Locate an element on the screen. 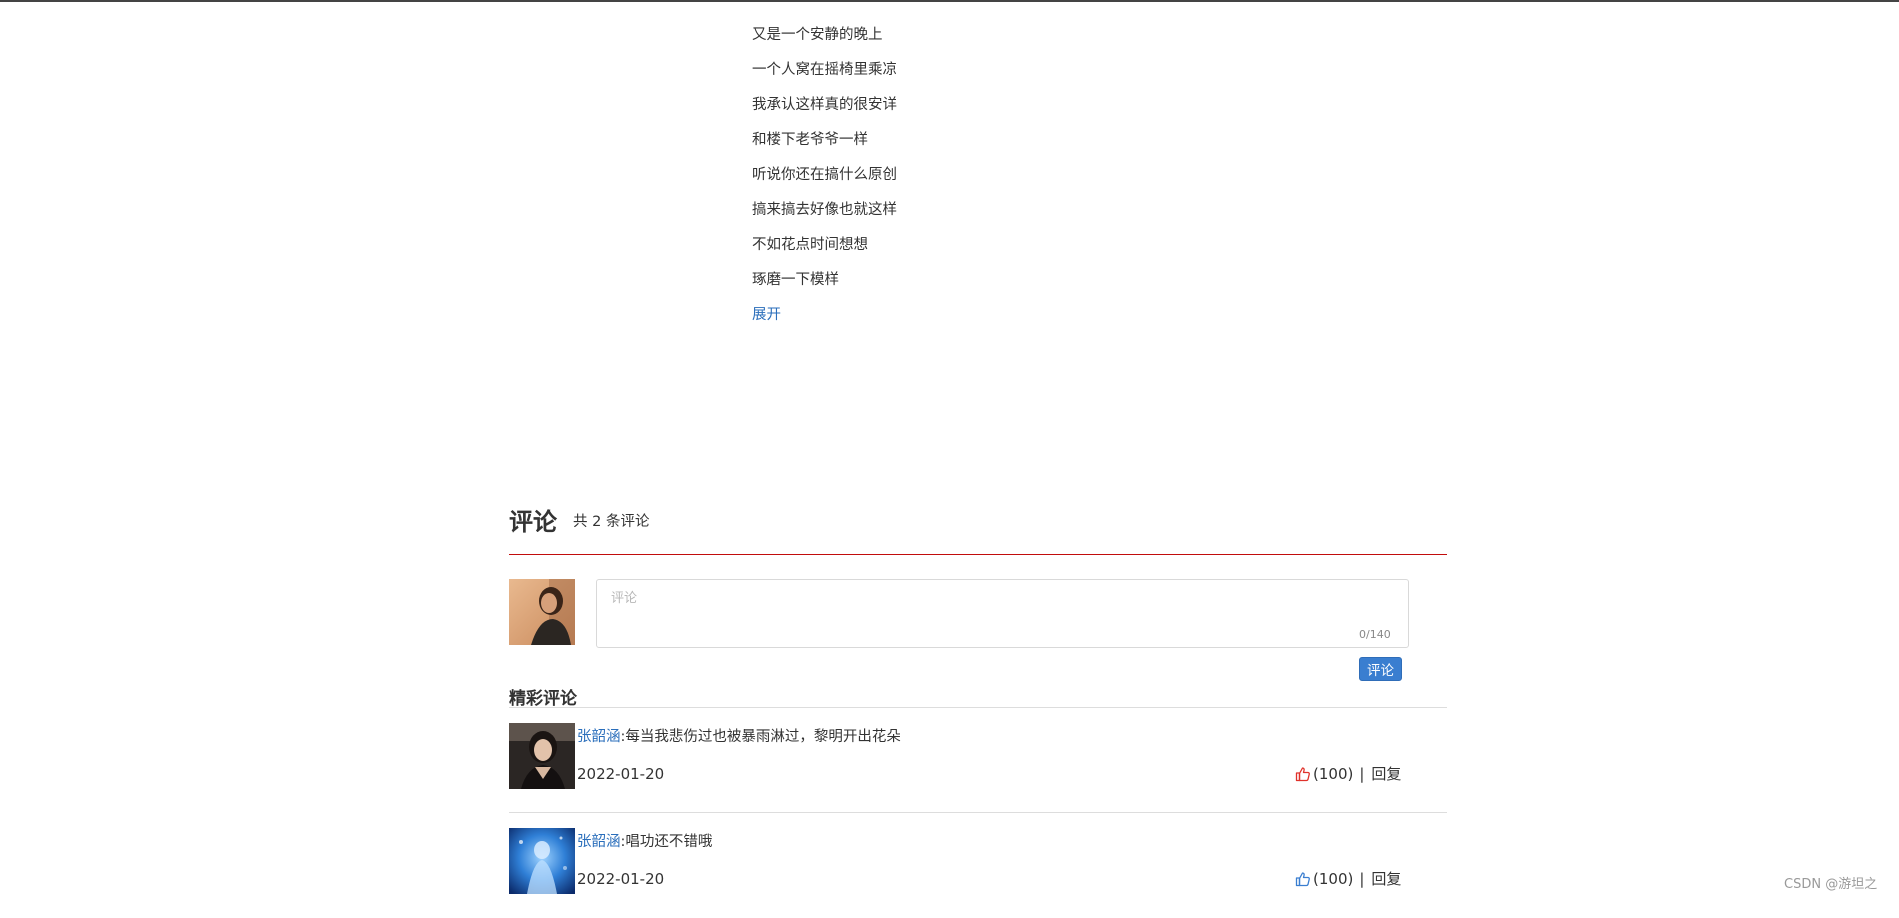 This screenshot has width=1899, height=918. top-border is located at coordinates (949, 1).